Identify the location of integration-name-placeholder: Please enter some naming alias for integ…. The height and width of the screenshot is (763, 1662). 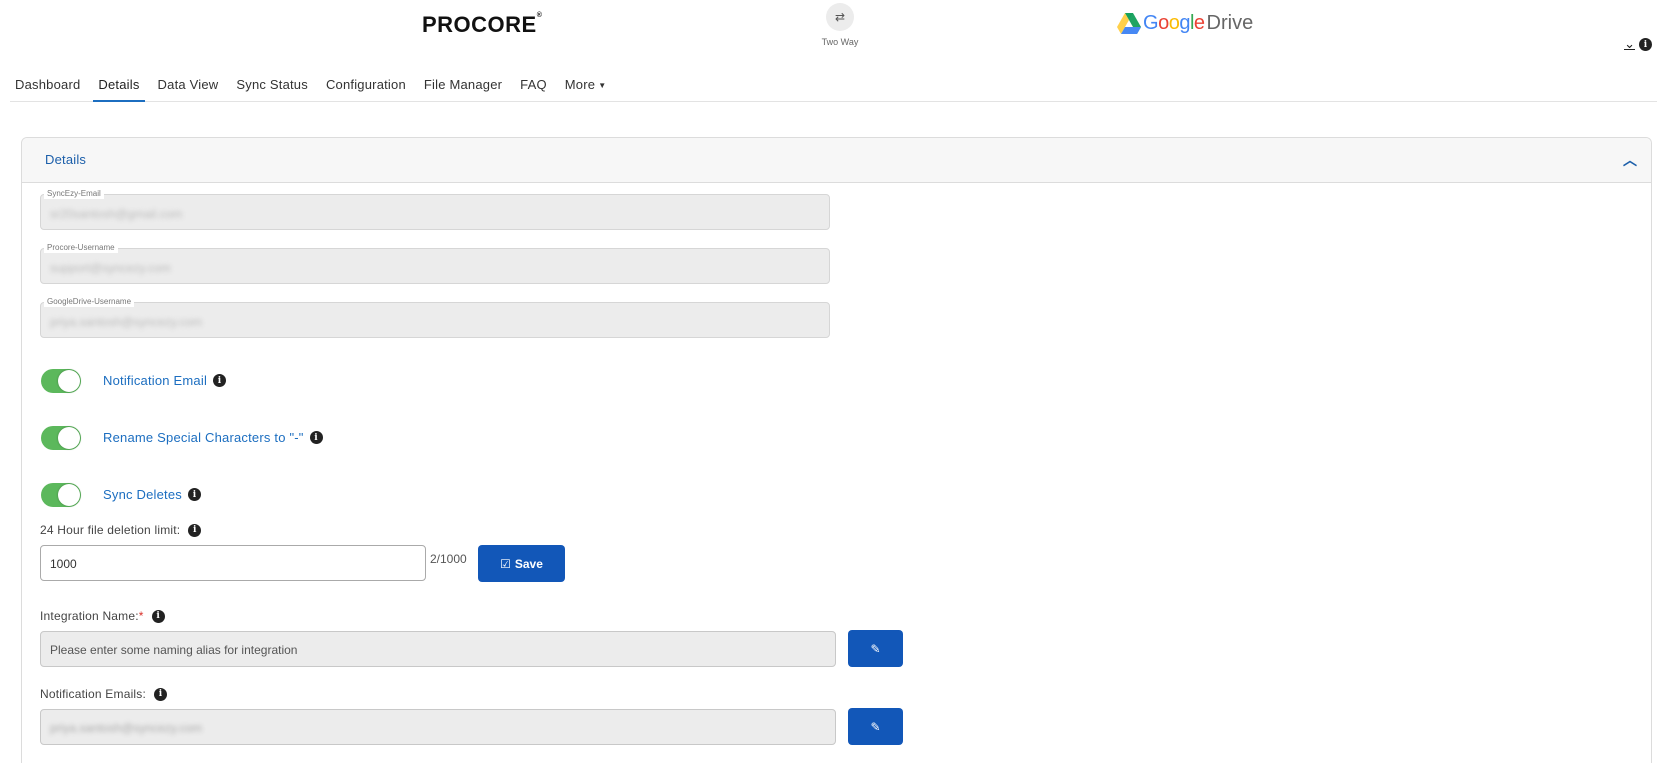
(174, 650).